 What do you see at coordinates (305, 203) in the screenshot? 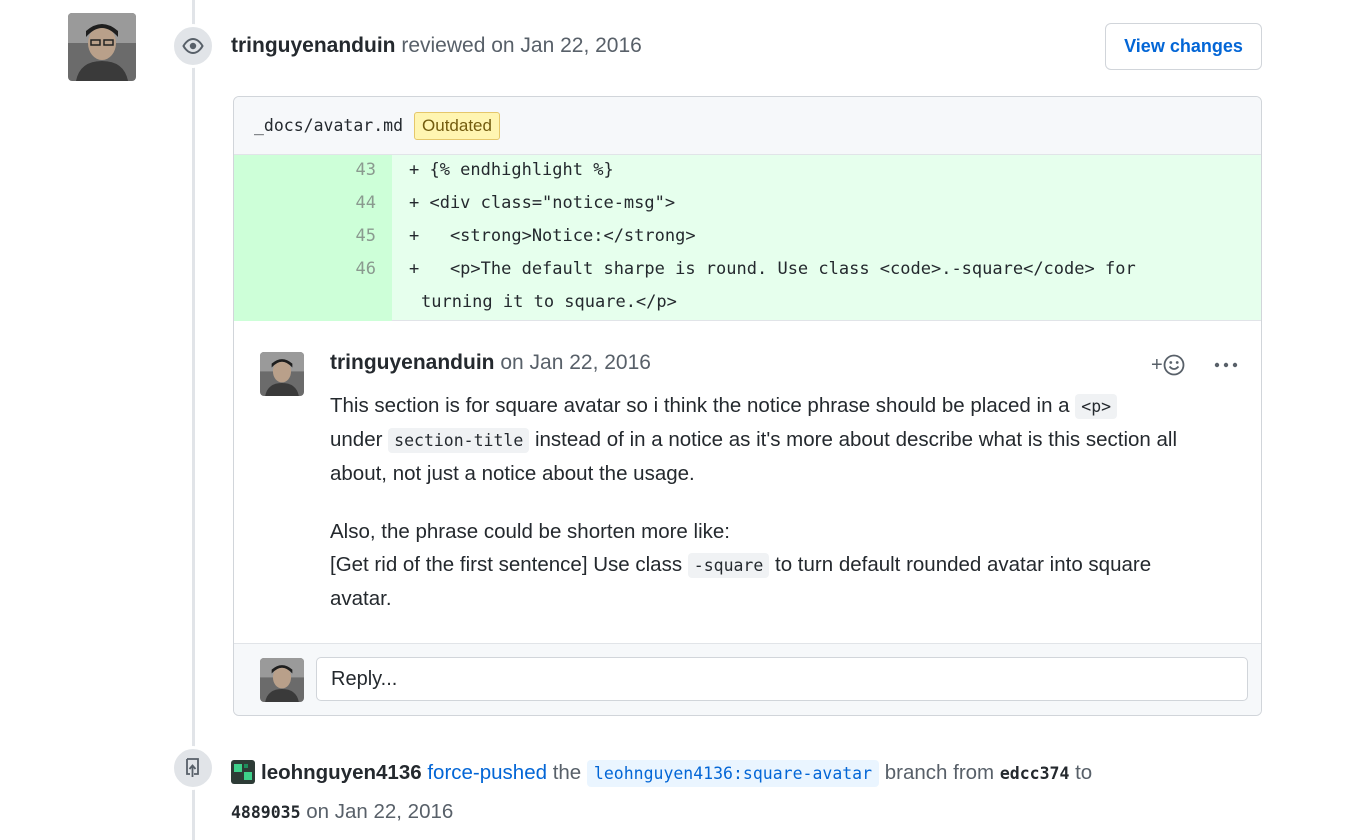
I see `line-number: 44` at bounding box center [305, 203].